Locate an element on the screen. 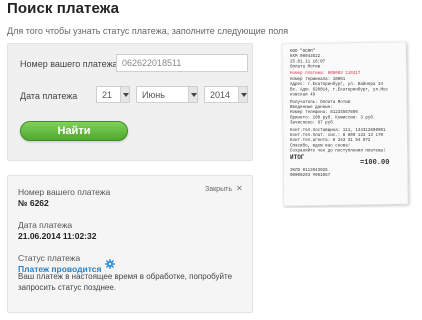  receipt-body-line: Принято: 100 руб. Комиссия: 3 руб. is located at coordinates (332, 117).